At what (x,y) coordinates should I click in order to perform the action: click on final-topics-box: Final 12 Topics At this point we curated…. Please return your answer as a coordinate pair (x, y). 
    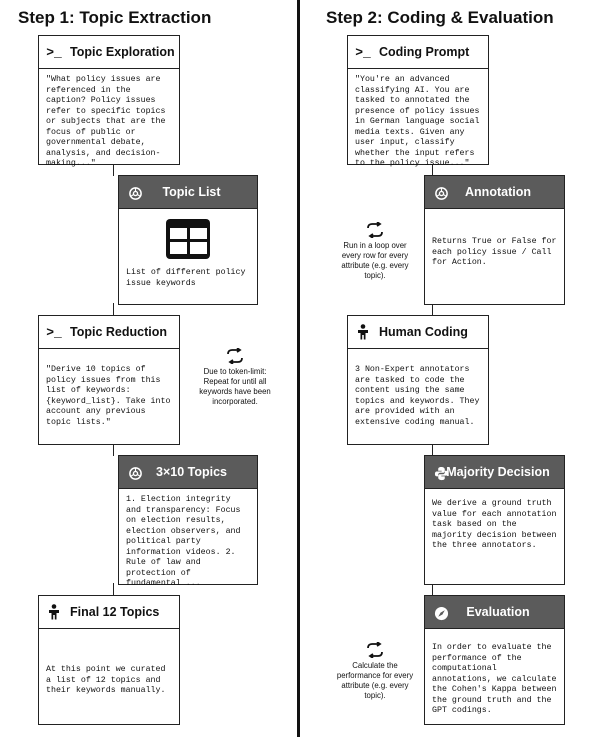
    Looking at the image, I should click on (109, 660).